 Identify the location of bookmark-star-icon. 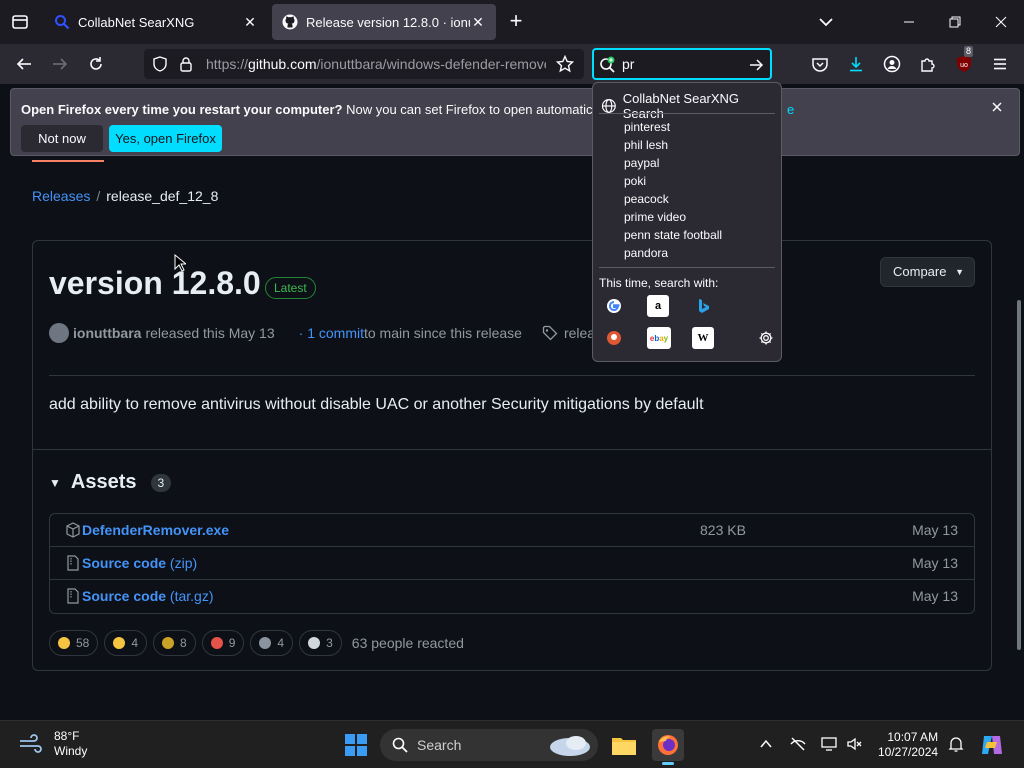
(565, 64).